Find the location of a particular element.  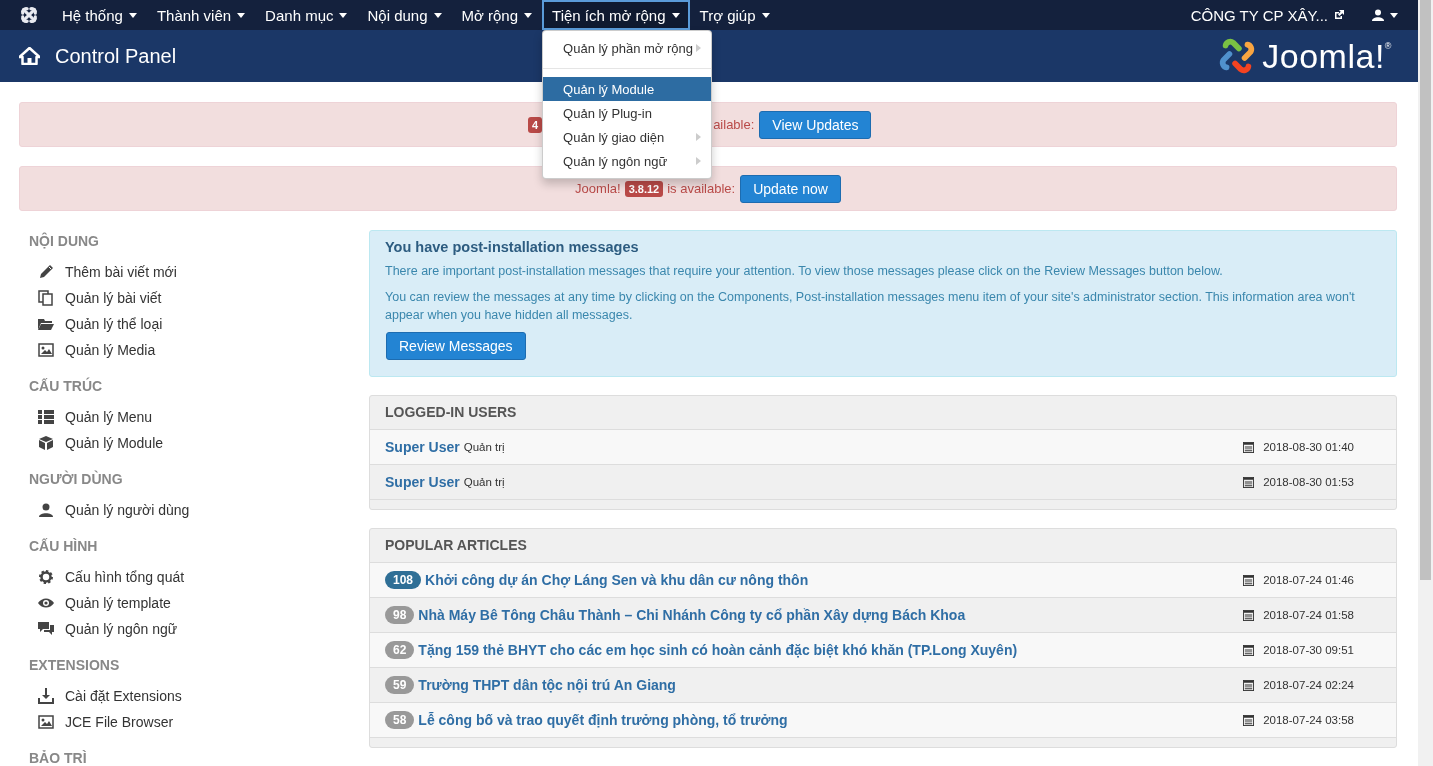

home-icon is located at coordinates (29, 56).